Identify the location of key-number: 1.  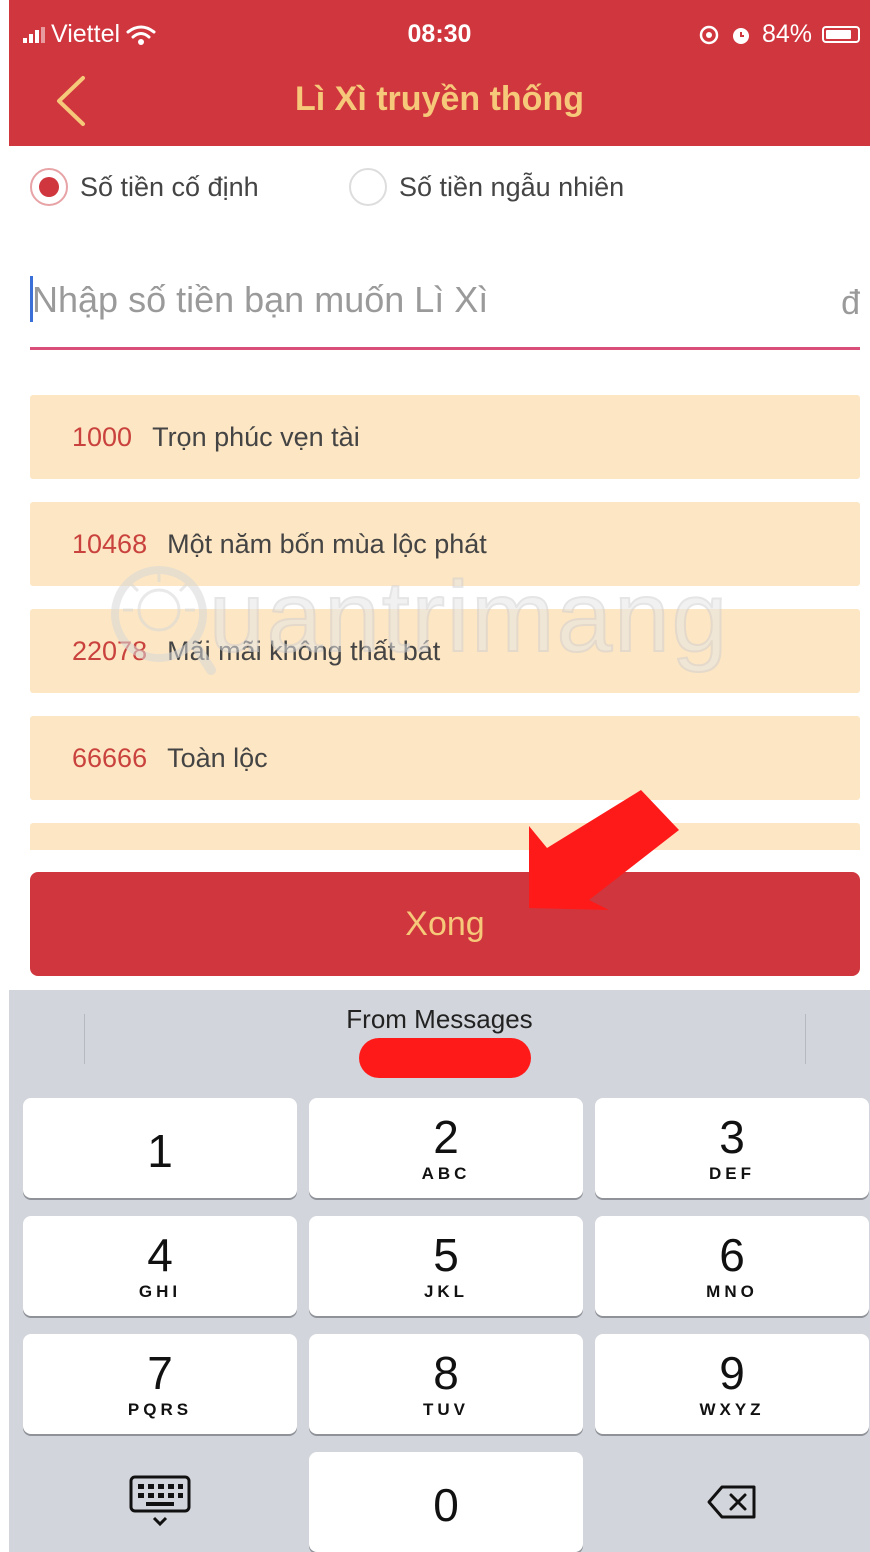
(160, 1151).